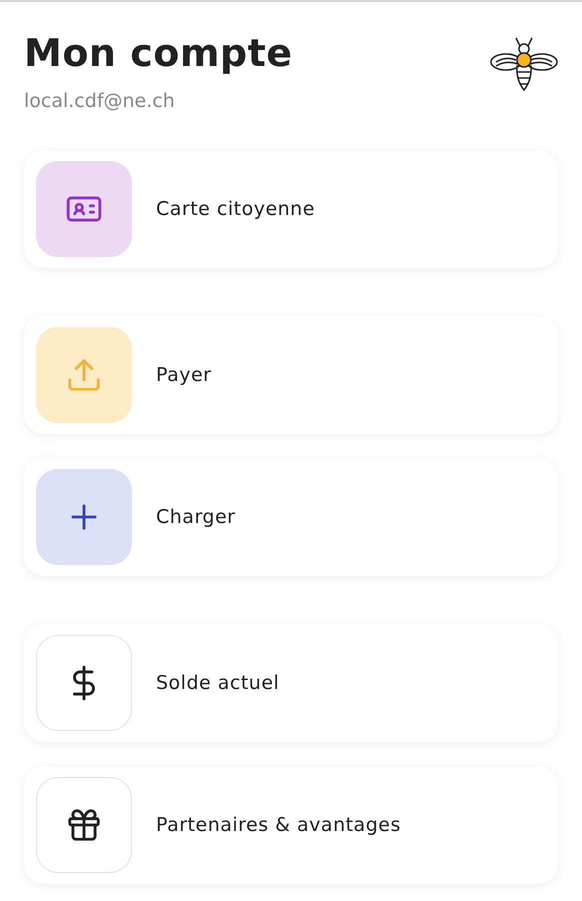 The image size is (582, 901). Describe the element at coordinates (158, 53) in the screenshot. I see `page-title: Mon compte` at that location.